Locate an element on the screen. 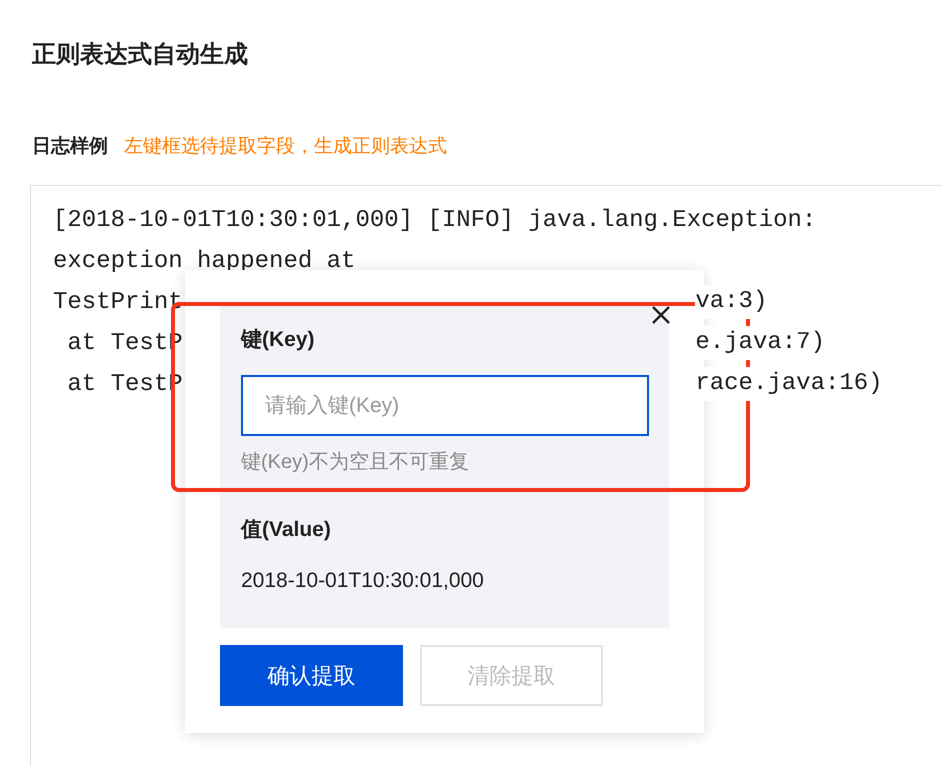 The height and width of the screenshot is (766, 942). log-text: [2018-10-01T10:30:01,000] [INFO] java.lang.Exception: is located at coordinates (434, 221).